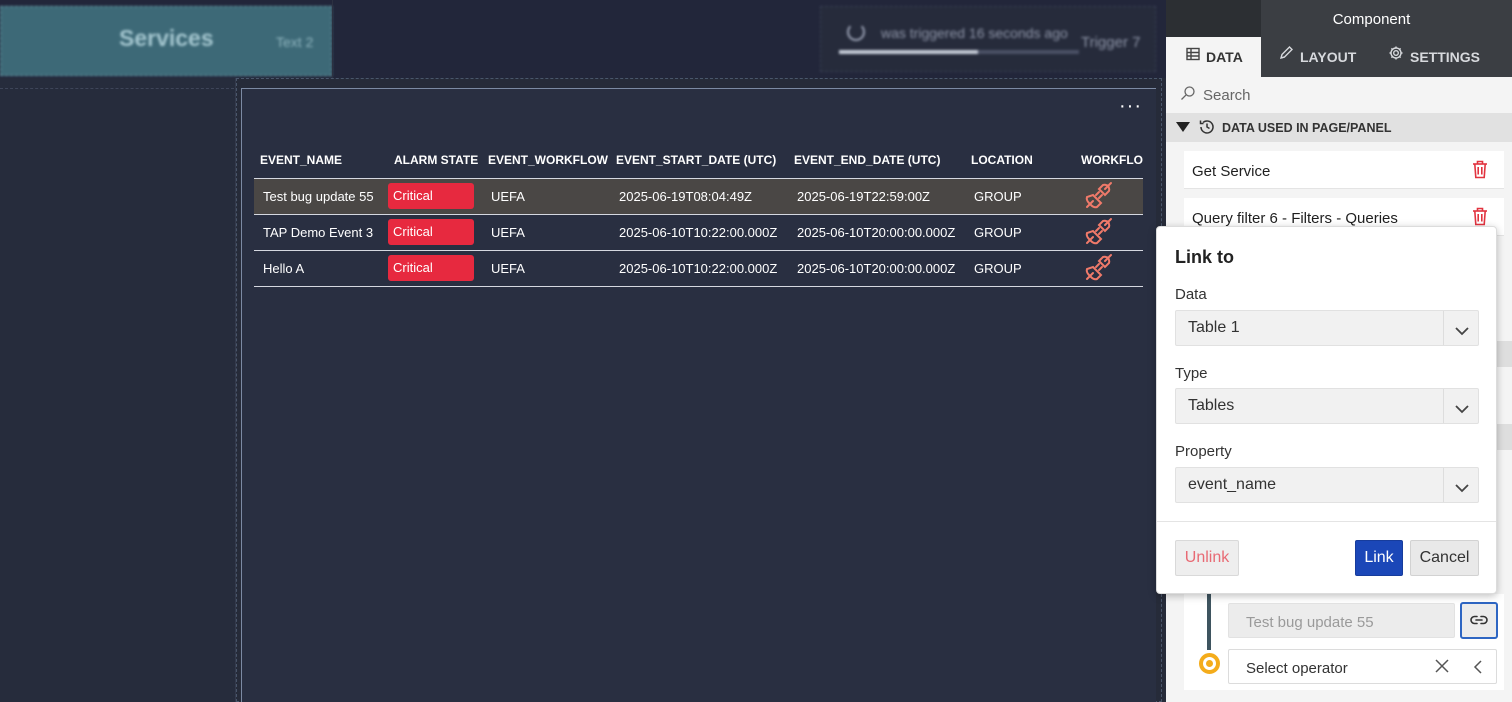  What do you see at coordinates (1348, 95) in the screenshot?
I see `search-input` at bounding box center [1348, 95].